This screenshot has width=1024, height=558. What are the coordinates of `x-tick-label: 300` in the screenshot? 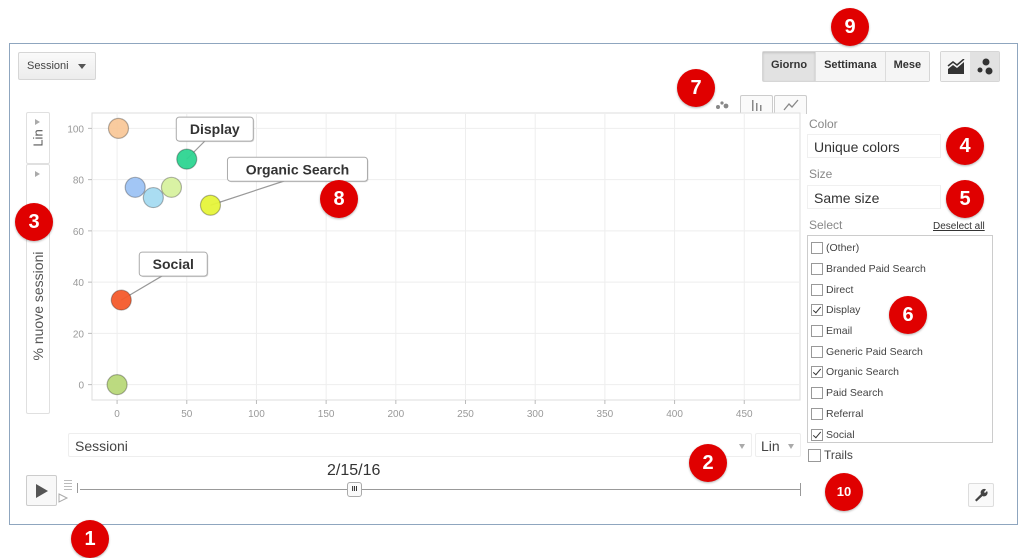 It's located at (535, 414).